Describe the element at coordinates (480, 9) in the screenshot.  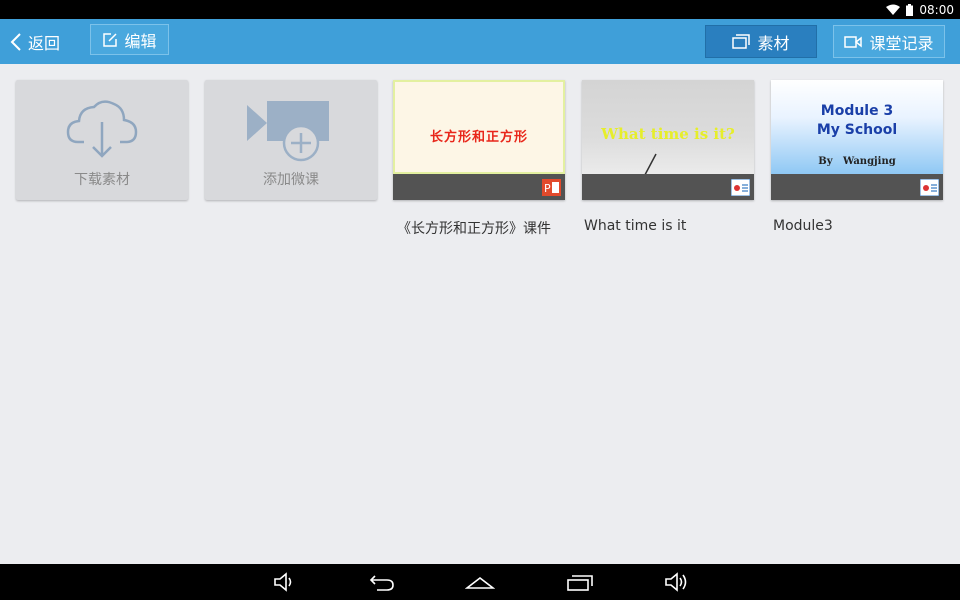
I see `status-bar: 08:00` at that location.